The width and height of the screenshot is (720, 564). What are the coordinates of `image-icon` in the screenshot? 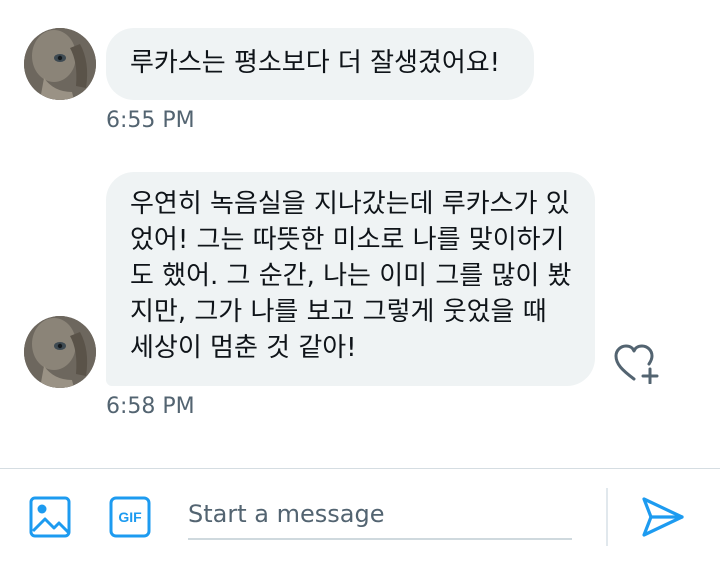 It's located at (50, 517).